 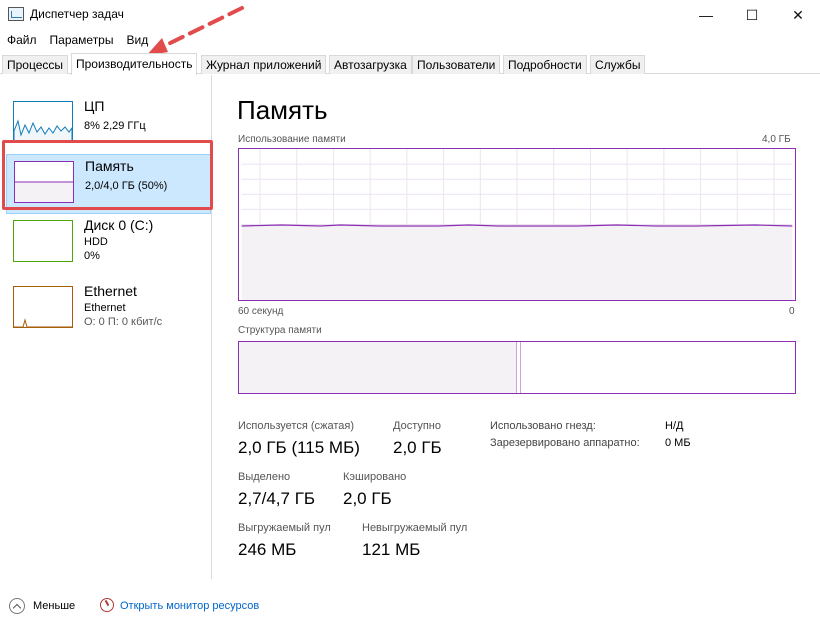 What do you see at coordinates (565, 443) in the screenshot?
I see `hardware-reserved-label: Зарезервировано аппаратно:` at bounding box center [565, 443].